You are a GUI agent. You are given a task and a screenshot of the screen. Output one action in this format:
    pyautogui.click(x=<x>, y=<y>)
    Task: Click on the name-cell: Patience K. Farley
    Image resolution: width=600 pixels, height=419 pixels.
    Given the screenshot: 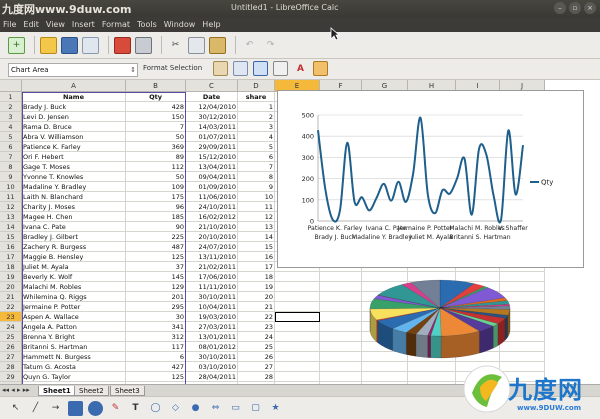 What is the action you would take?
    pyautogui.click(x=74, y=147)
    